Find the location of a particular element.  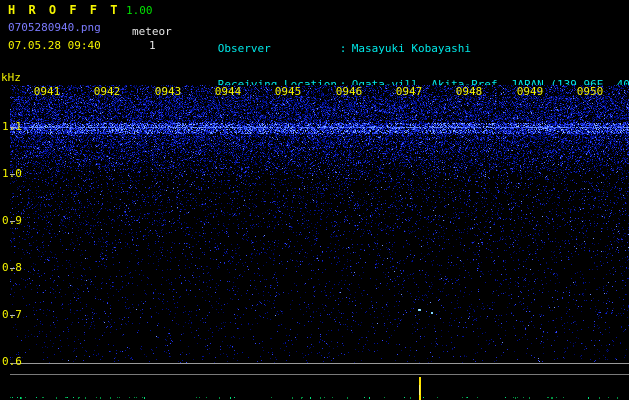

x-tick-label: 0941 is located at coordinates (47, 91).